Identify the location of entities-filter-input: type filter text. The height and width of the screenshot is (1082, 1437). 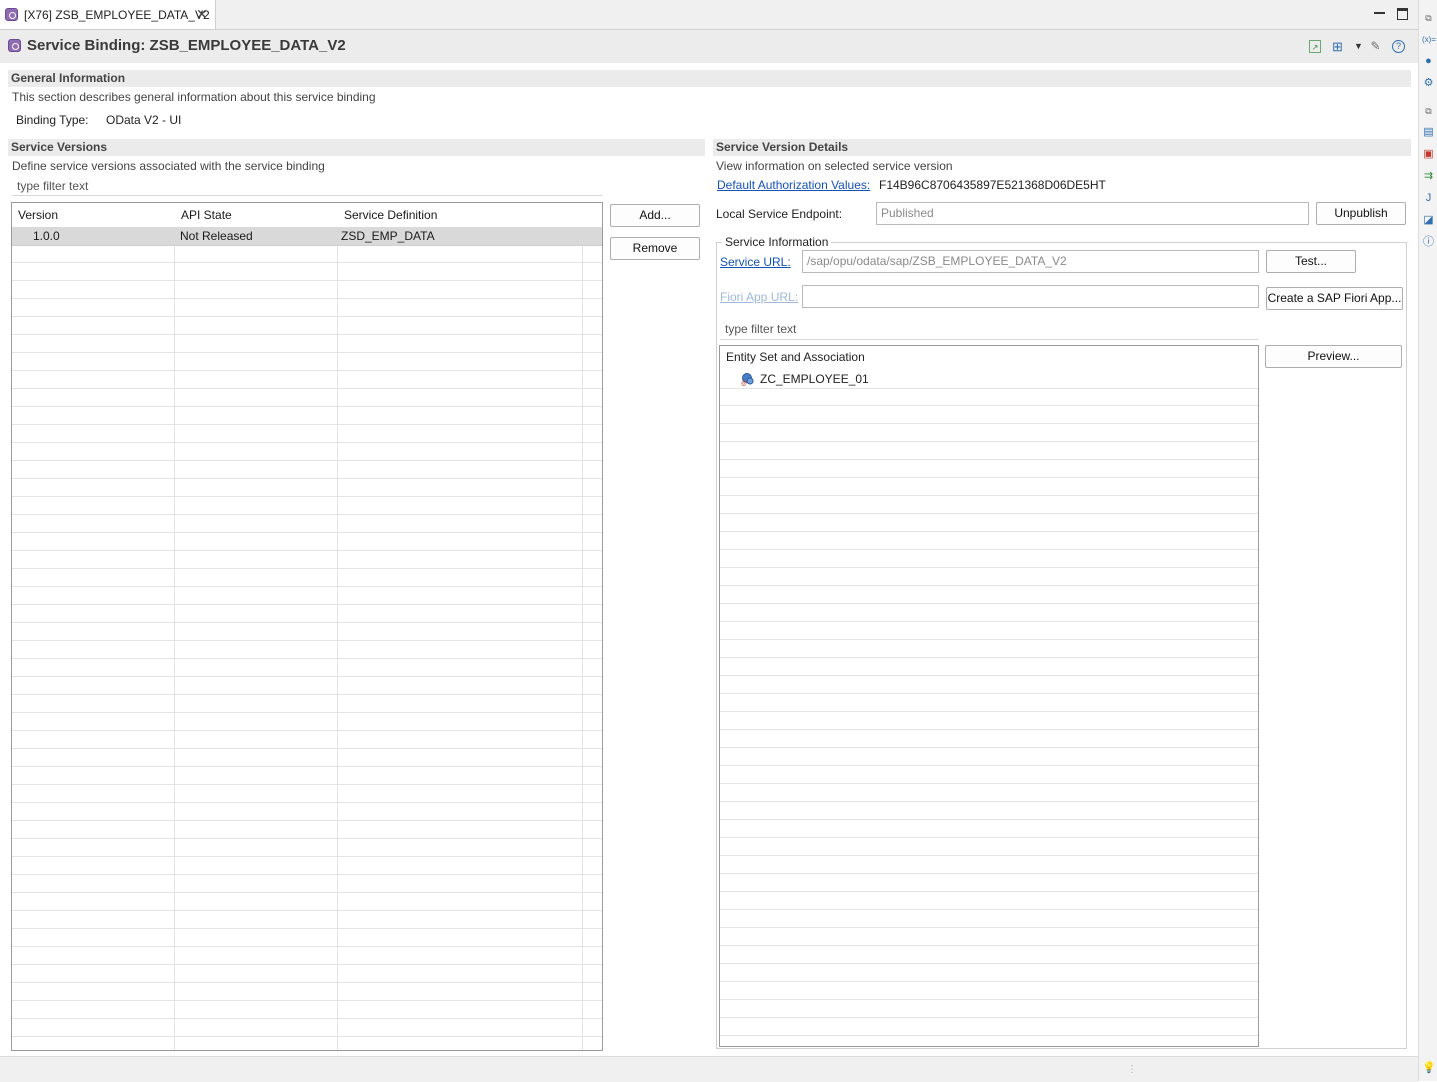
(989, 330).